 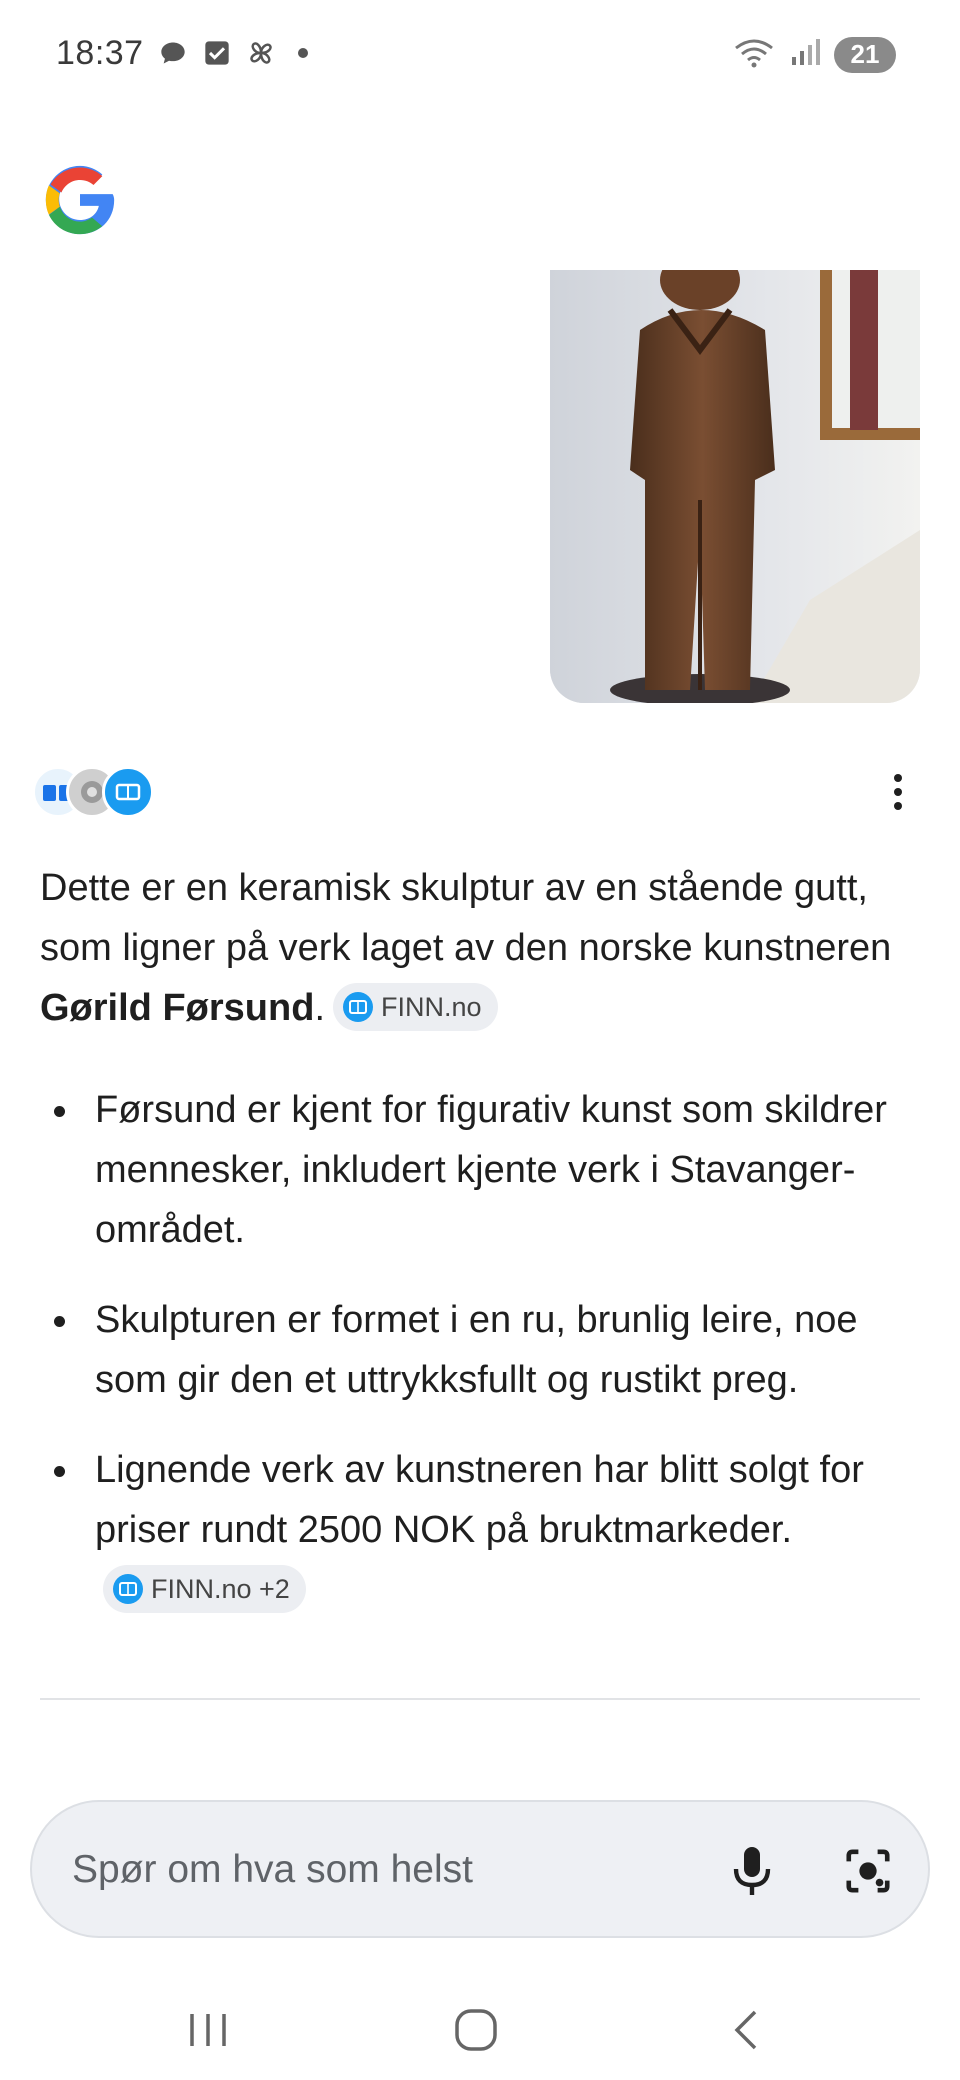 I want to click on more-vert-icon, so click(x=898, y=778).